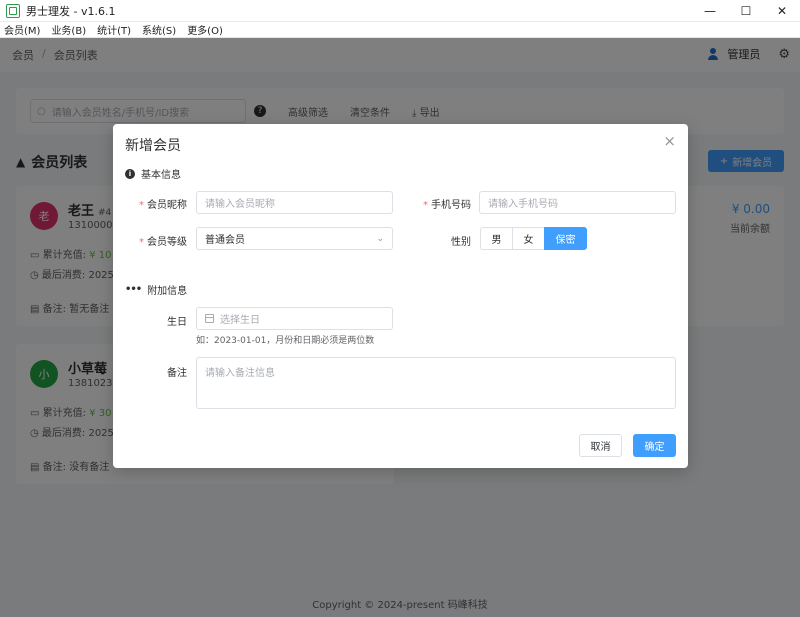 This screenshot has height=617, width=800. Describe the element at coordinates (22, 29) in the screenshot. I see `menu-member: 会员(M)` at that location.